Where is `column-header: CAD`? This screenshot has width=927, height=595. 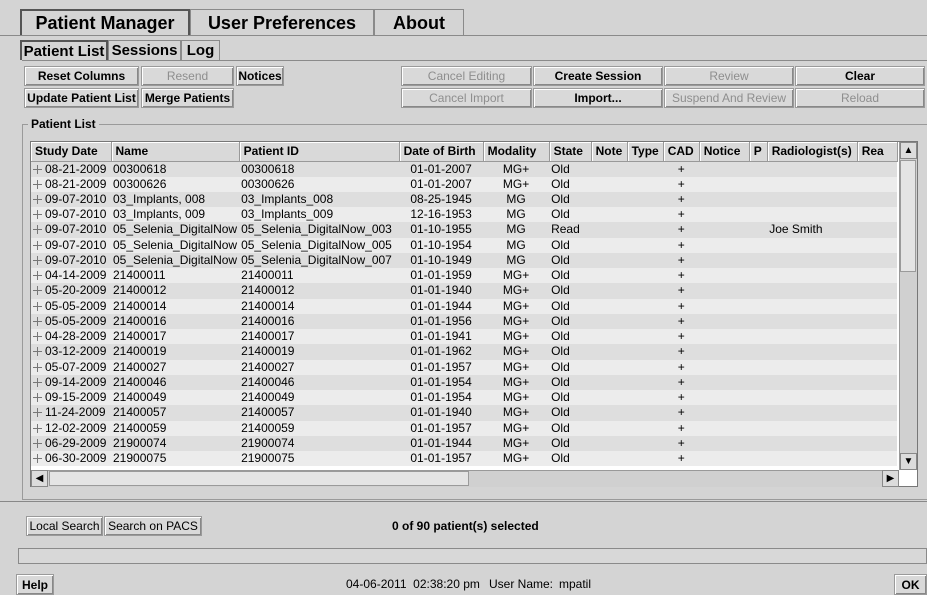 column-header: CAD is located at coordinates (681, 152).